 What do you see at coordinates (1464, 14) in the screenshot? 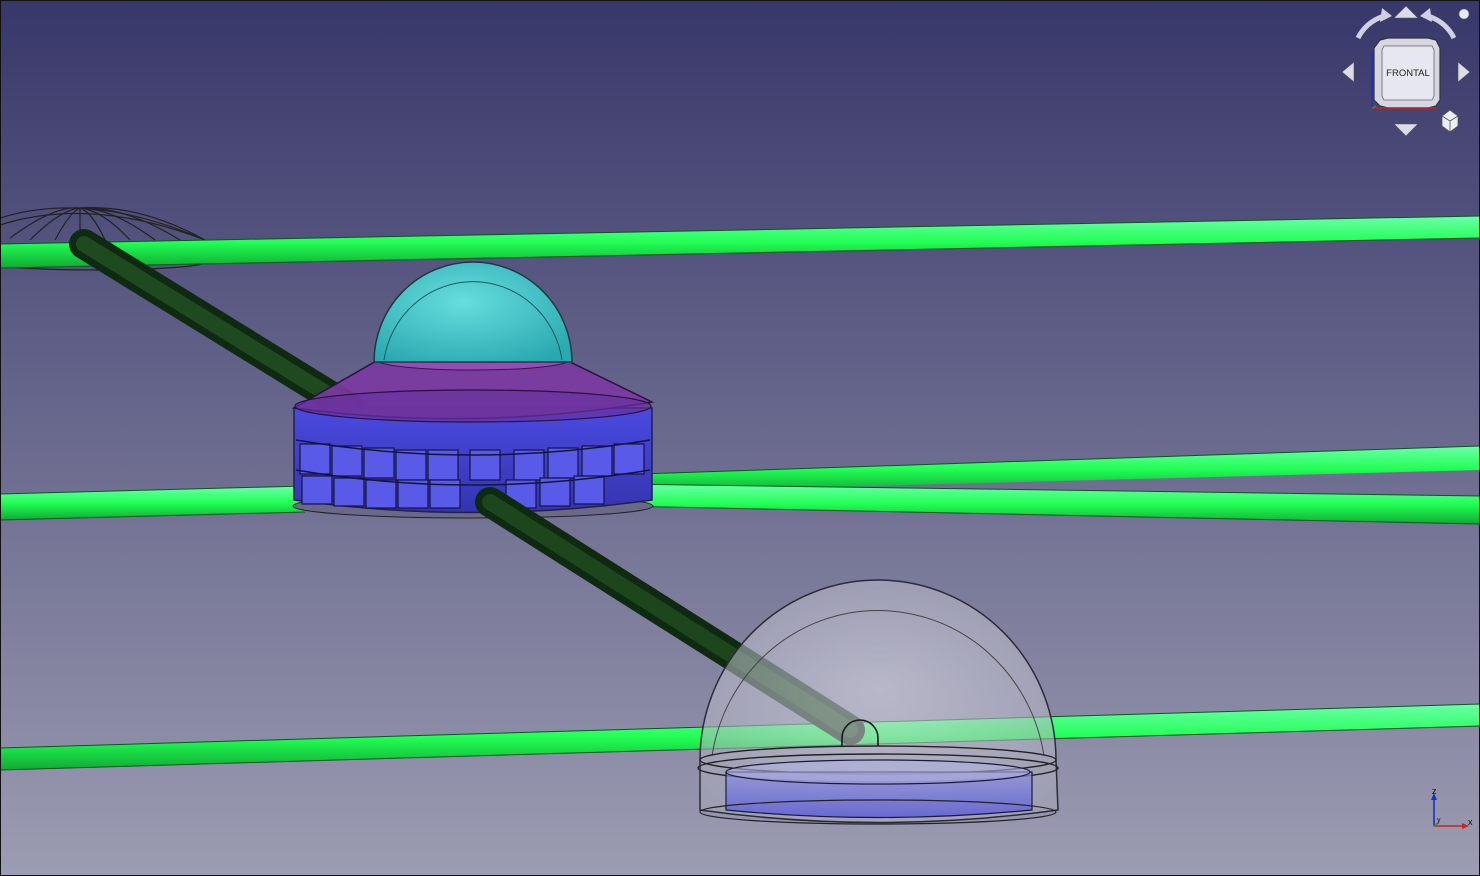
I see `home-dot-icon` at bounding box center [1464, 14].